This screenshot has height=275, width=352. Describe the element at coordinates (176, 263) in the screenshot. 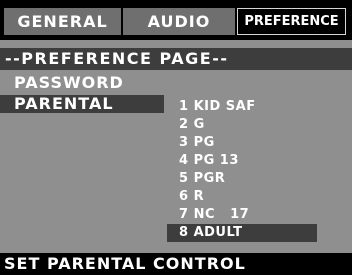

I see `status-bar: SET PARENTAL CONTROL` at that location.